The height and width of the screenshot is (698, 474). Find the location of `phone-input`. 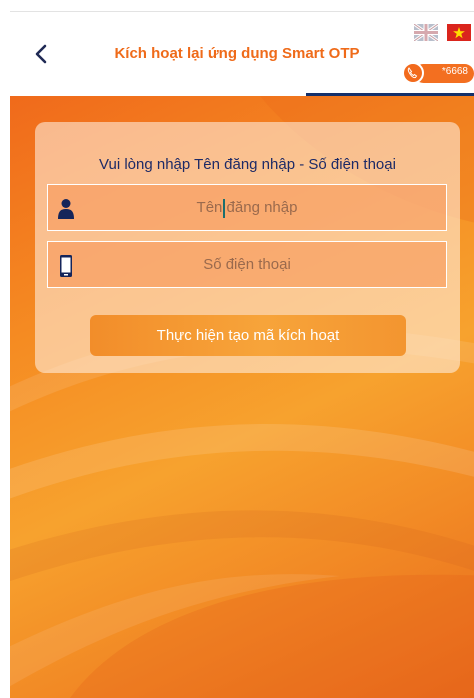

phone-input is located at coordinates (247, 264).